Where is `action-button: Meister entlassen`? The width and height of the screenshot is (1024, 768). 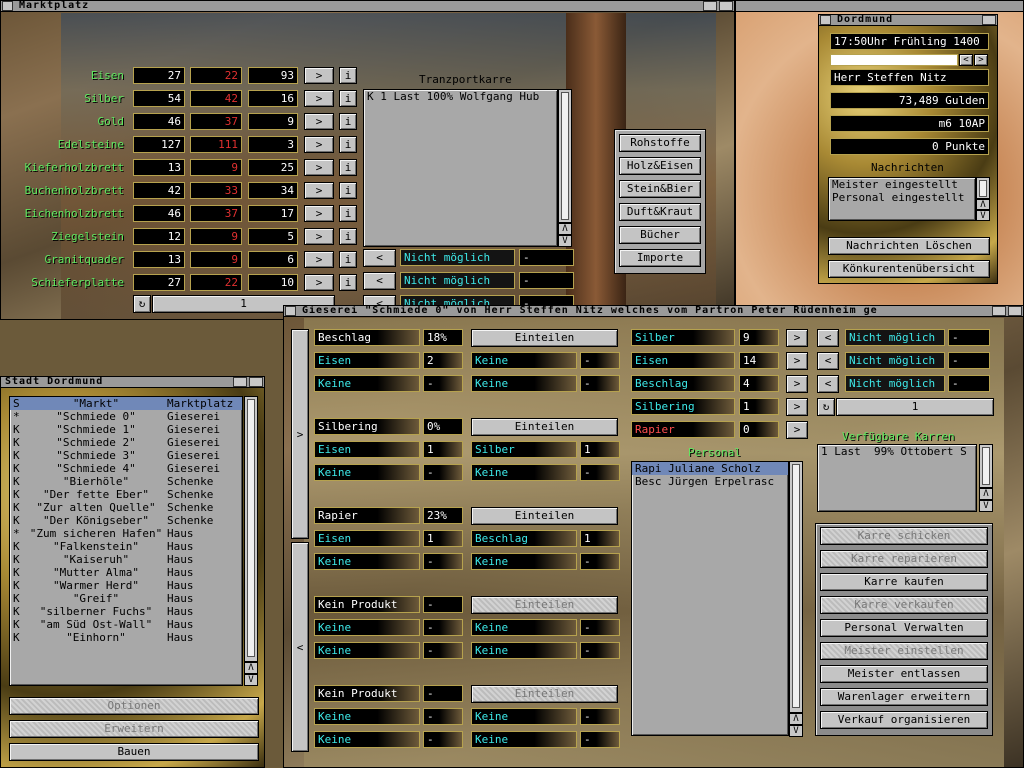
action-button: Meister entlassen is located at coordinates (904, 674).